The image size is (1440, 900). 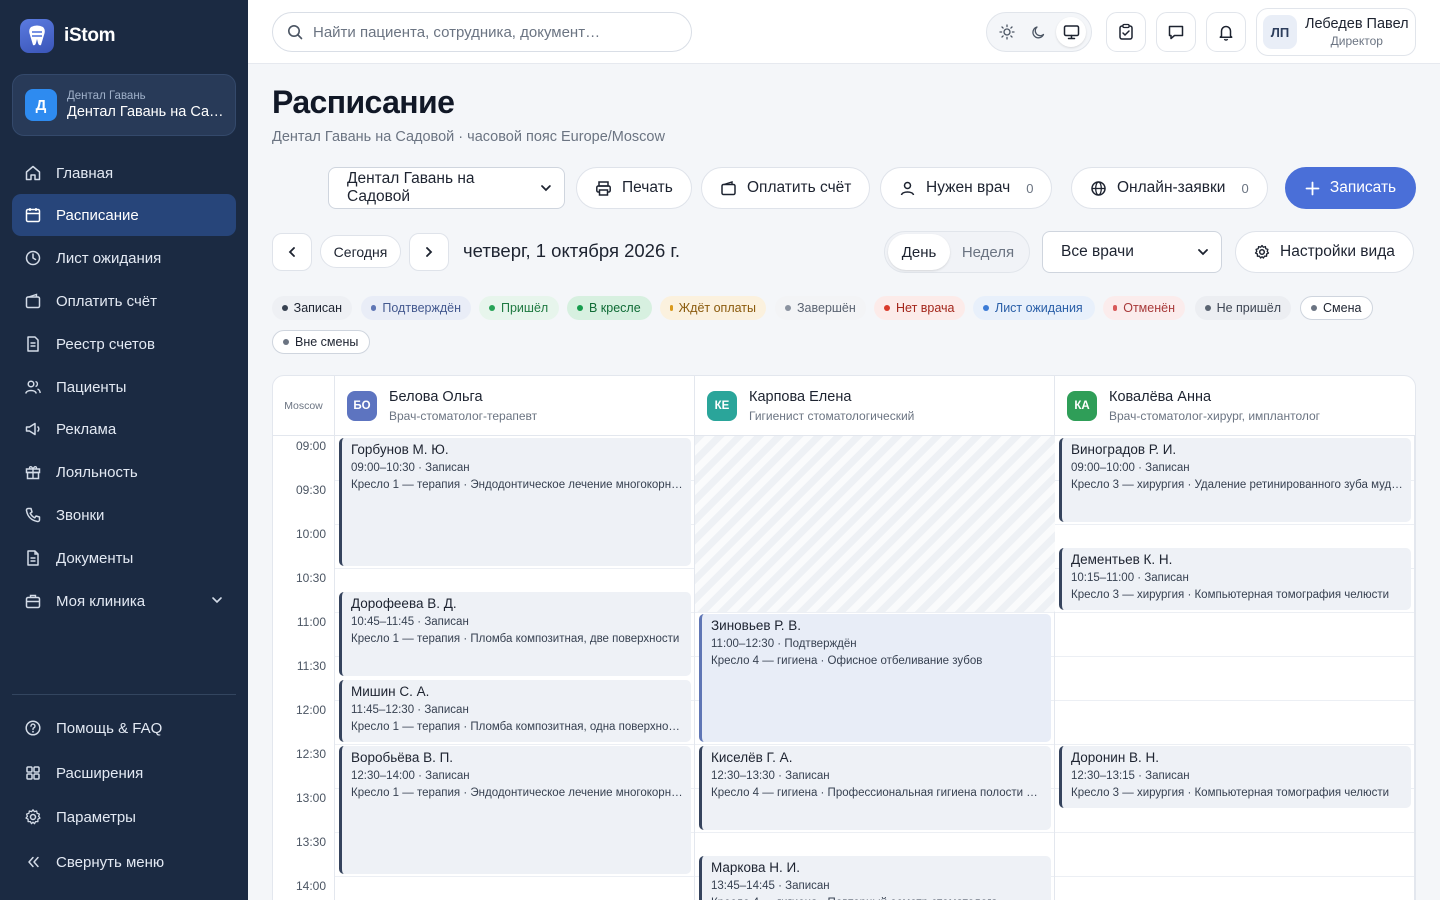 I want to click on status-chip: Нет врача, so click(x=919, y=308).